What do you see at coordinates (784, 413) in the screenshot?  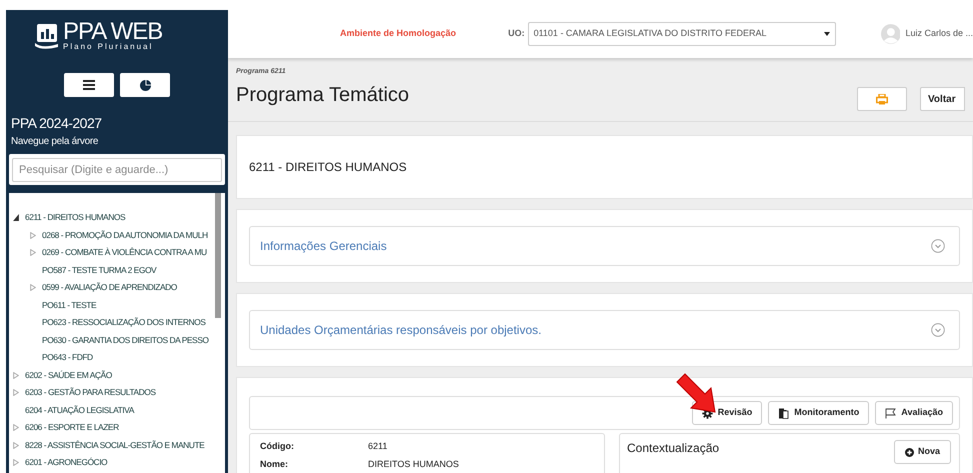 I see `document-icon` at bounding box center [784, 413].